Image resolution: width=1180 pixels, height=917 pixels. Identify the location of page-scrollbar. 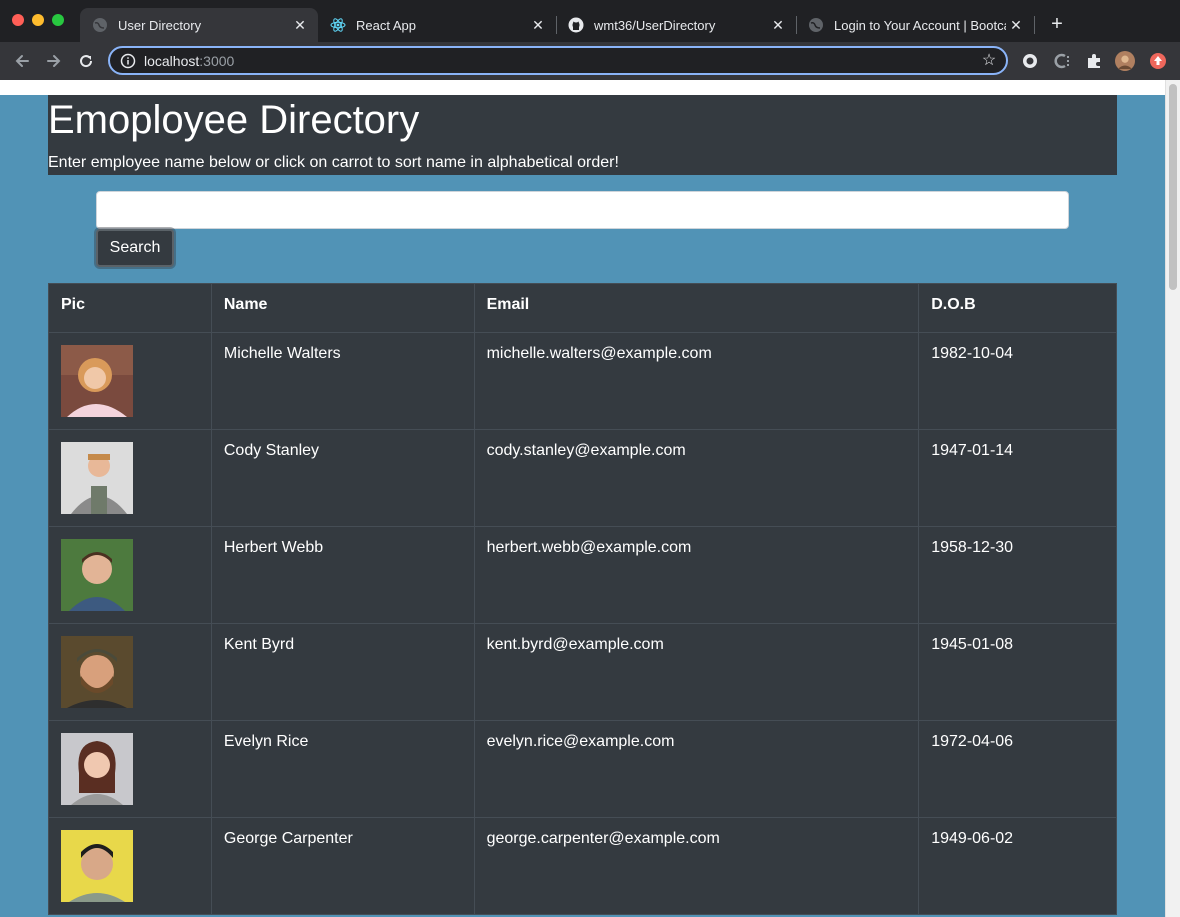
(1172, 498).